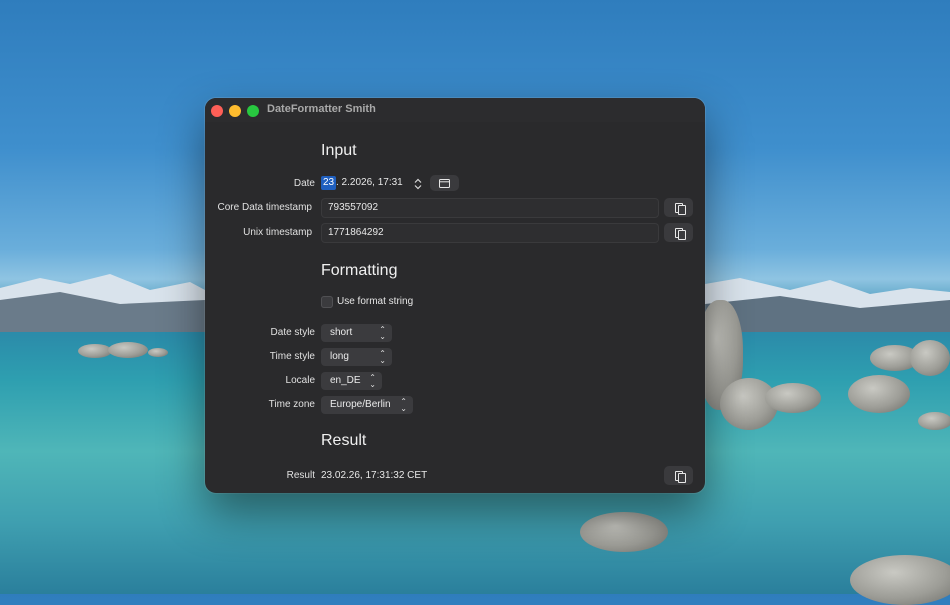 The height and width of the screenshot is (605, 950). Describe the element at coordinates (321, 109) in the screenshot. I see `window-title: DateFormatter Smith` at that location.